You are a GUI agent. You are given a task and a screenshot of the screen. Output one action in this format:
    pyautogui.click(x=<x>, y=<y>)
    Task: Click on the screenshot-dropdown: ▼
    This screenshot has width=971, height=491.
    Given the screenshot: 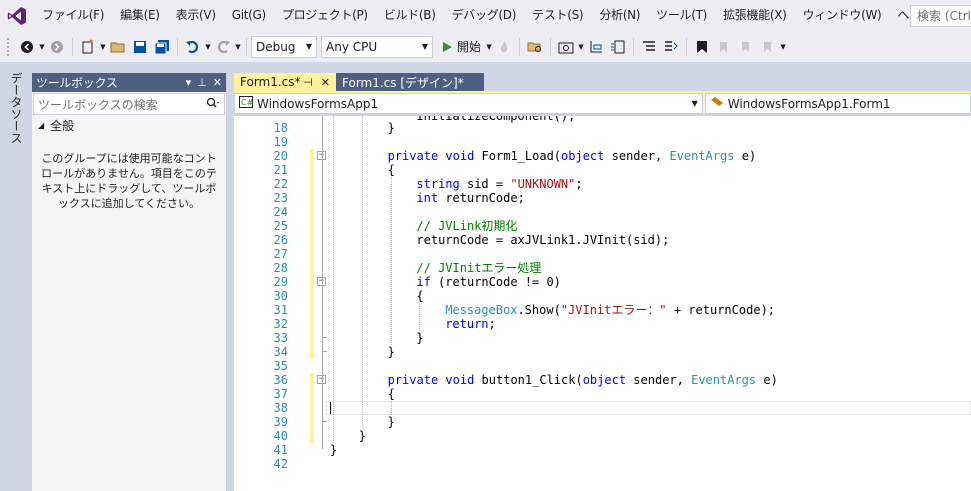 What is the action you would take?
    pyautogui.click(x=581, y=47)
    